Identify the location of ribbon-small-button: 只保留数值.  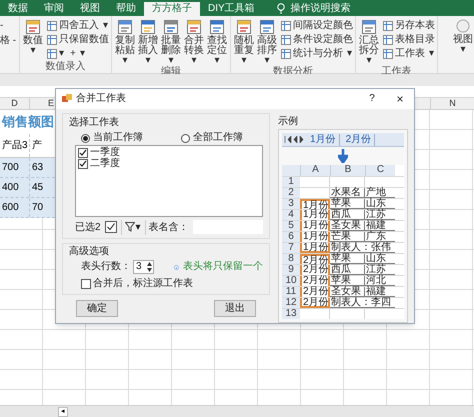
(78, 39).